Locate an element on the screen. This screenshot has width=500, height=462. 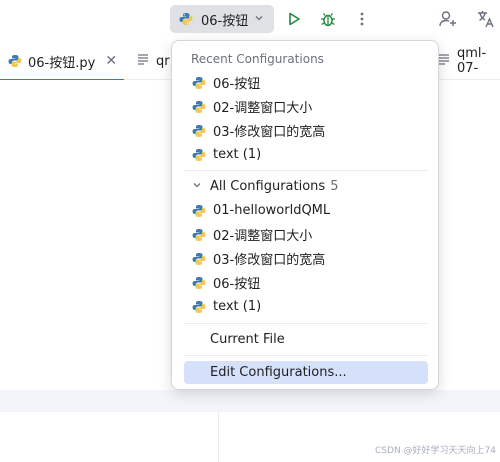
tab-qml-07: qml-07- is located at coordinates (468, 61).